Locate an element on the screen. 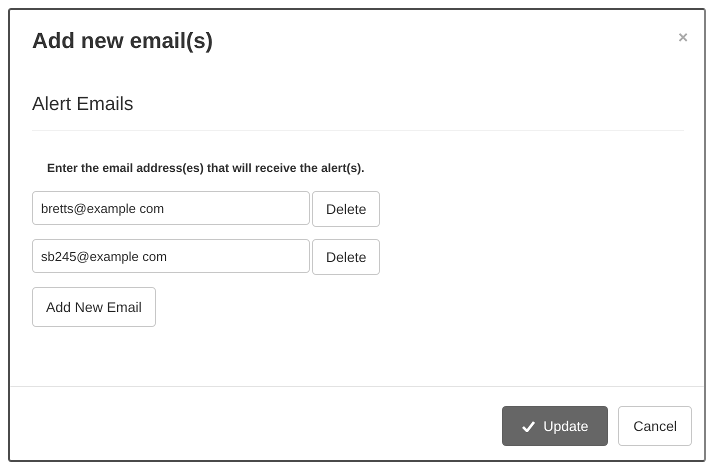 This screenshot has height=464, width=711. email-field: bretts@example com is located at coordinates (171, 208).